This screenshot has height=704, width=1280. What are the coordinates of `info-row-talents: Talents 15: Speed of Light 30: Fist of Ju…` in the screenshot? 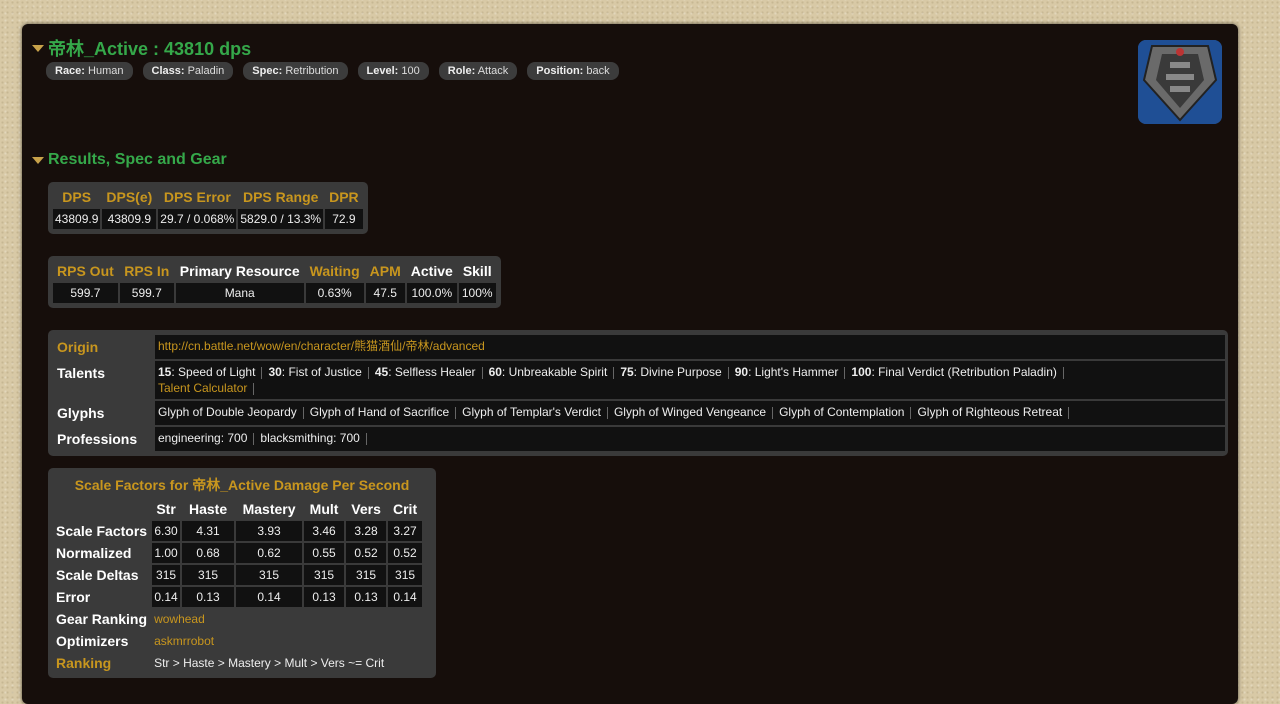 It's located at (638, 380).